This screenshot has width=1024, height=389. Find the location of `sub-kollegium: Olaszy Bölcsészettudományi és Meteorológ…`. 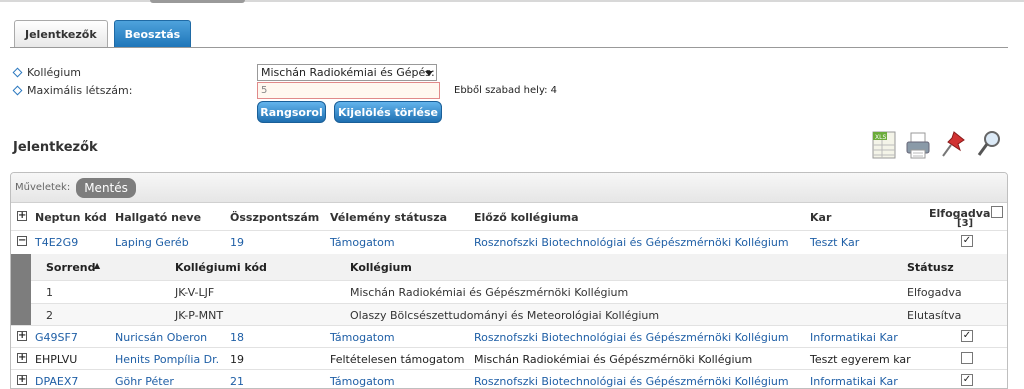

sub-kollegium: Olaszy Bölcsészettudományi és Meteorológ… is located at coordinates (505, 315).